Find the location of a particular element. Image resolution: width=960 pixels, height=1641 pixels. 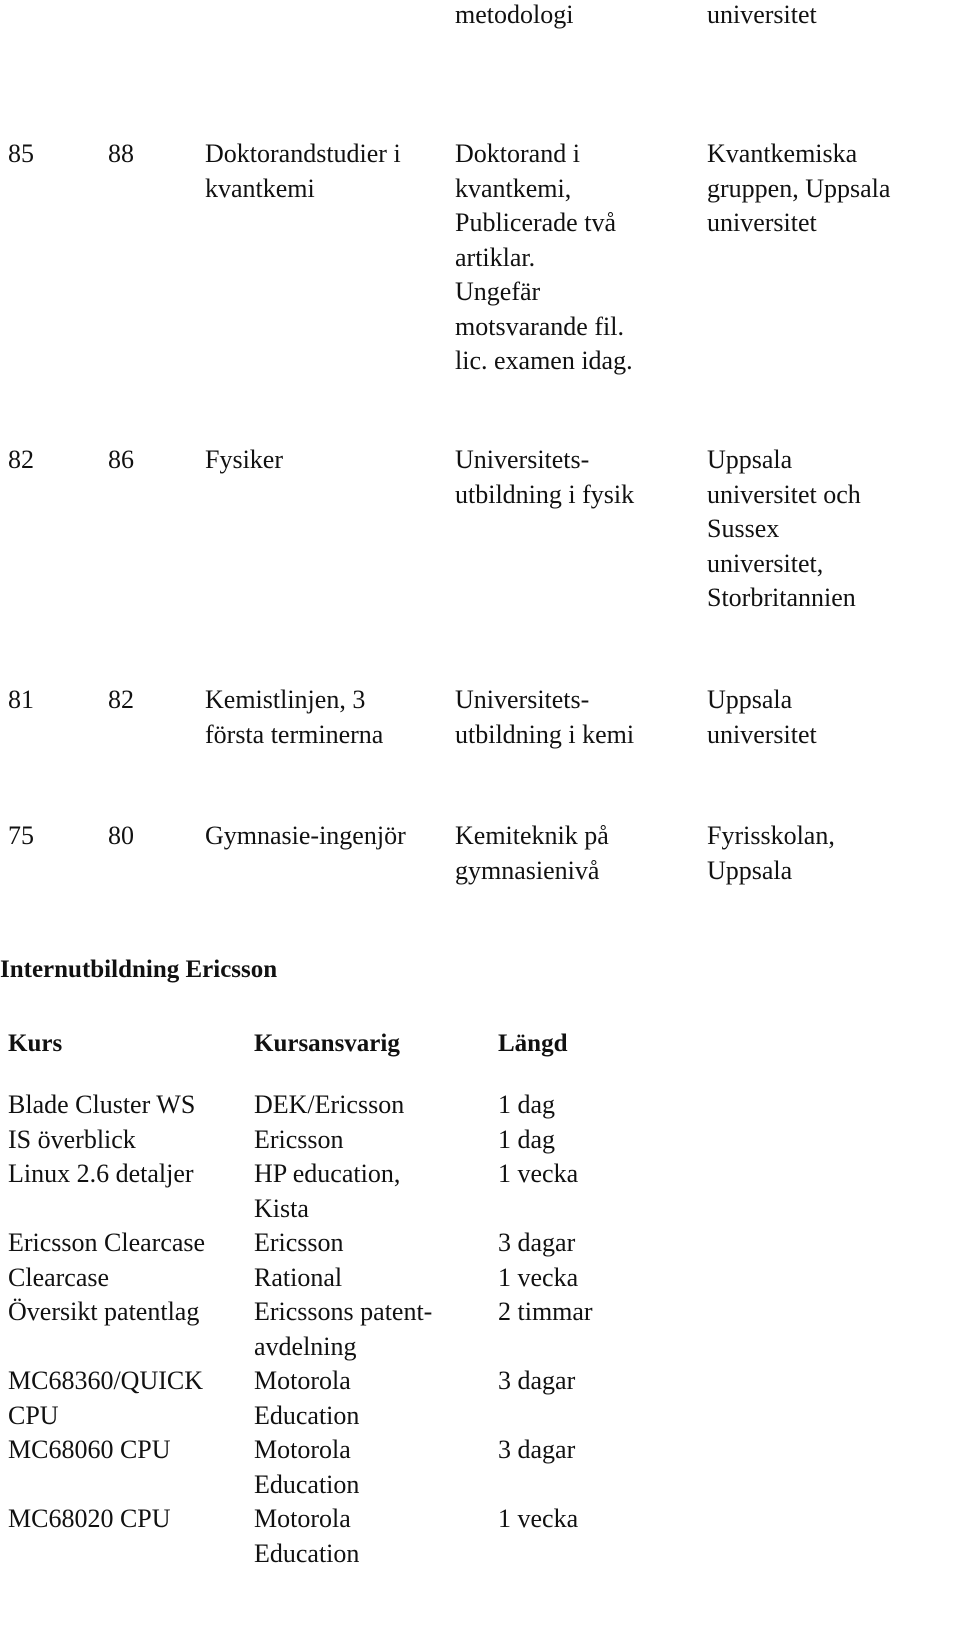

responsible-cell: Ericssons patent- avdelning is located at coordinates (343, 1329).